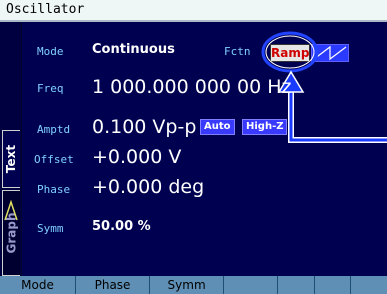 This screenshot has width=387, height=294. I want to click on phase-label: Phase, so click(54, 189).